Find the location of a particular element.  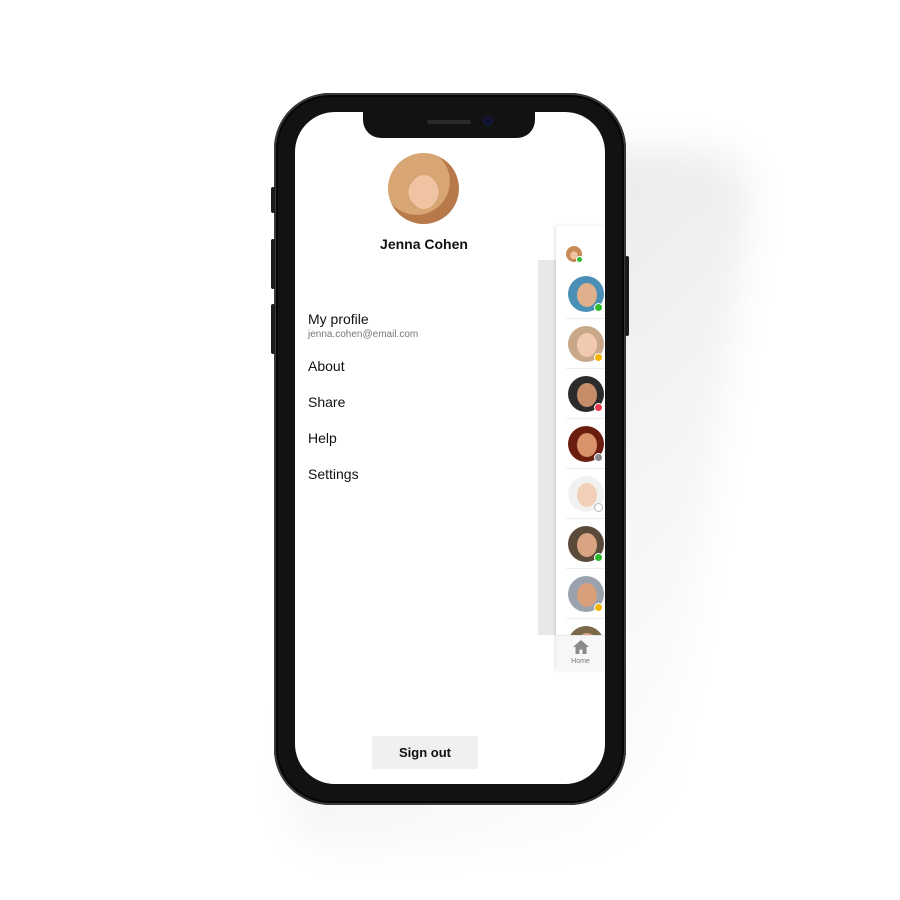

notch is located at coordinates (449, 125).